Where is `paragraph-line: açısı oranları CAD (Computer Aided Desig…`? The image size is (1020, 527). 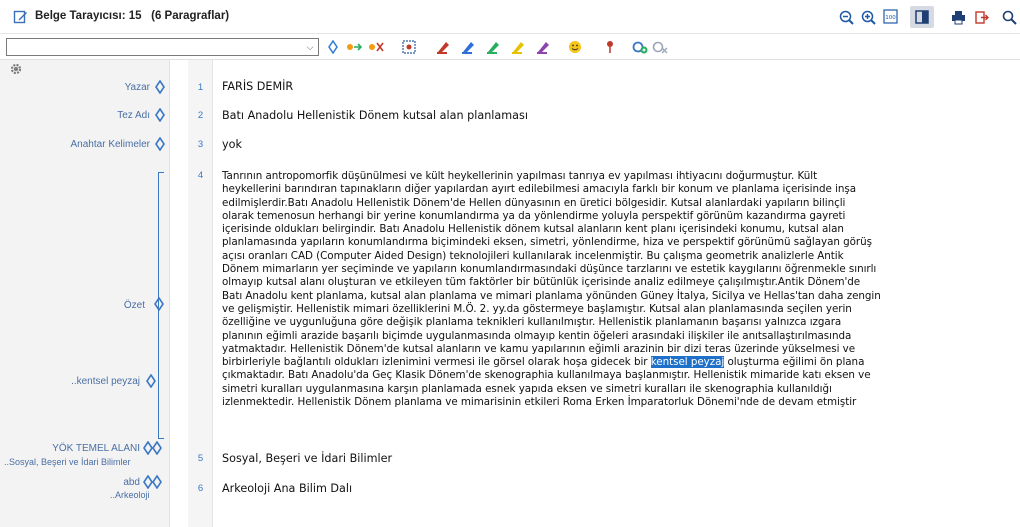 paragraph-line: açısı oranları CAD (Computer Aided Desig… is located at coordinates (533, 255).